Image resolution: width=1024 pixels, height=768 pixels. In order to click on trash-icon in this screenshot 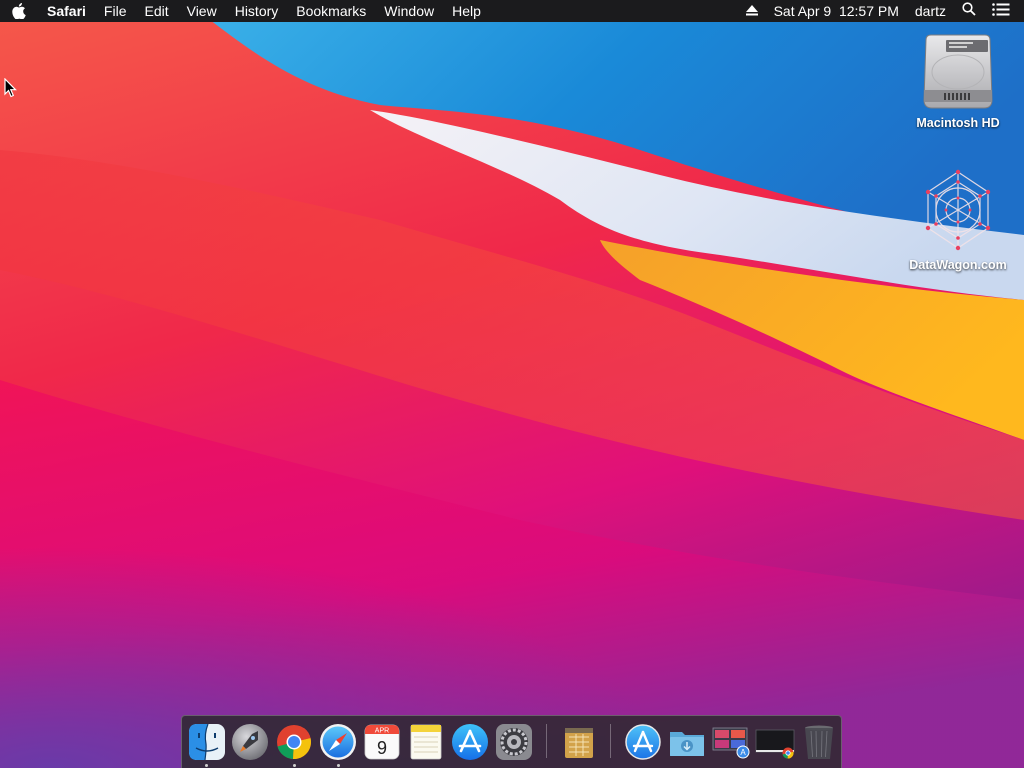, I will do `click(819, 742)`.